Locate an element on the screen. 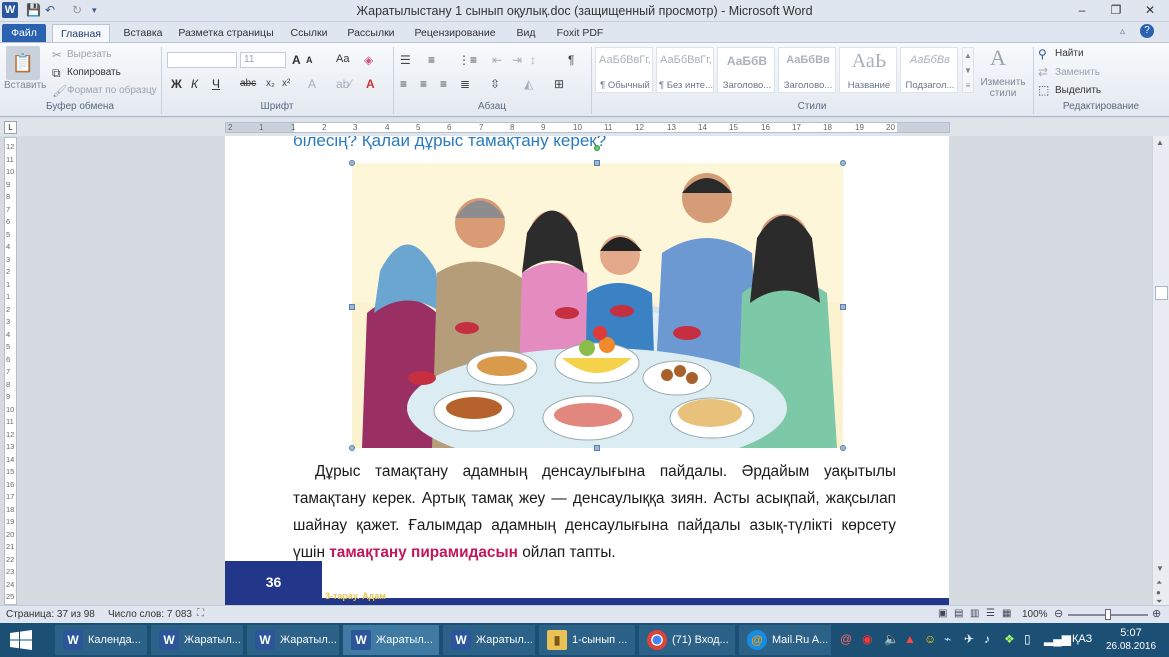 Image resolution: width=1169 pixels, height=657 pixels. clock-time: 5:07 is located at coordinates (1131, 633).